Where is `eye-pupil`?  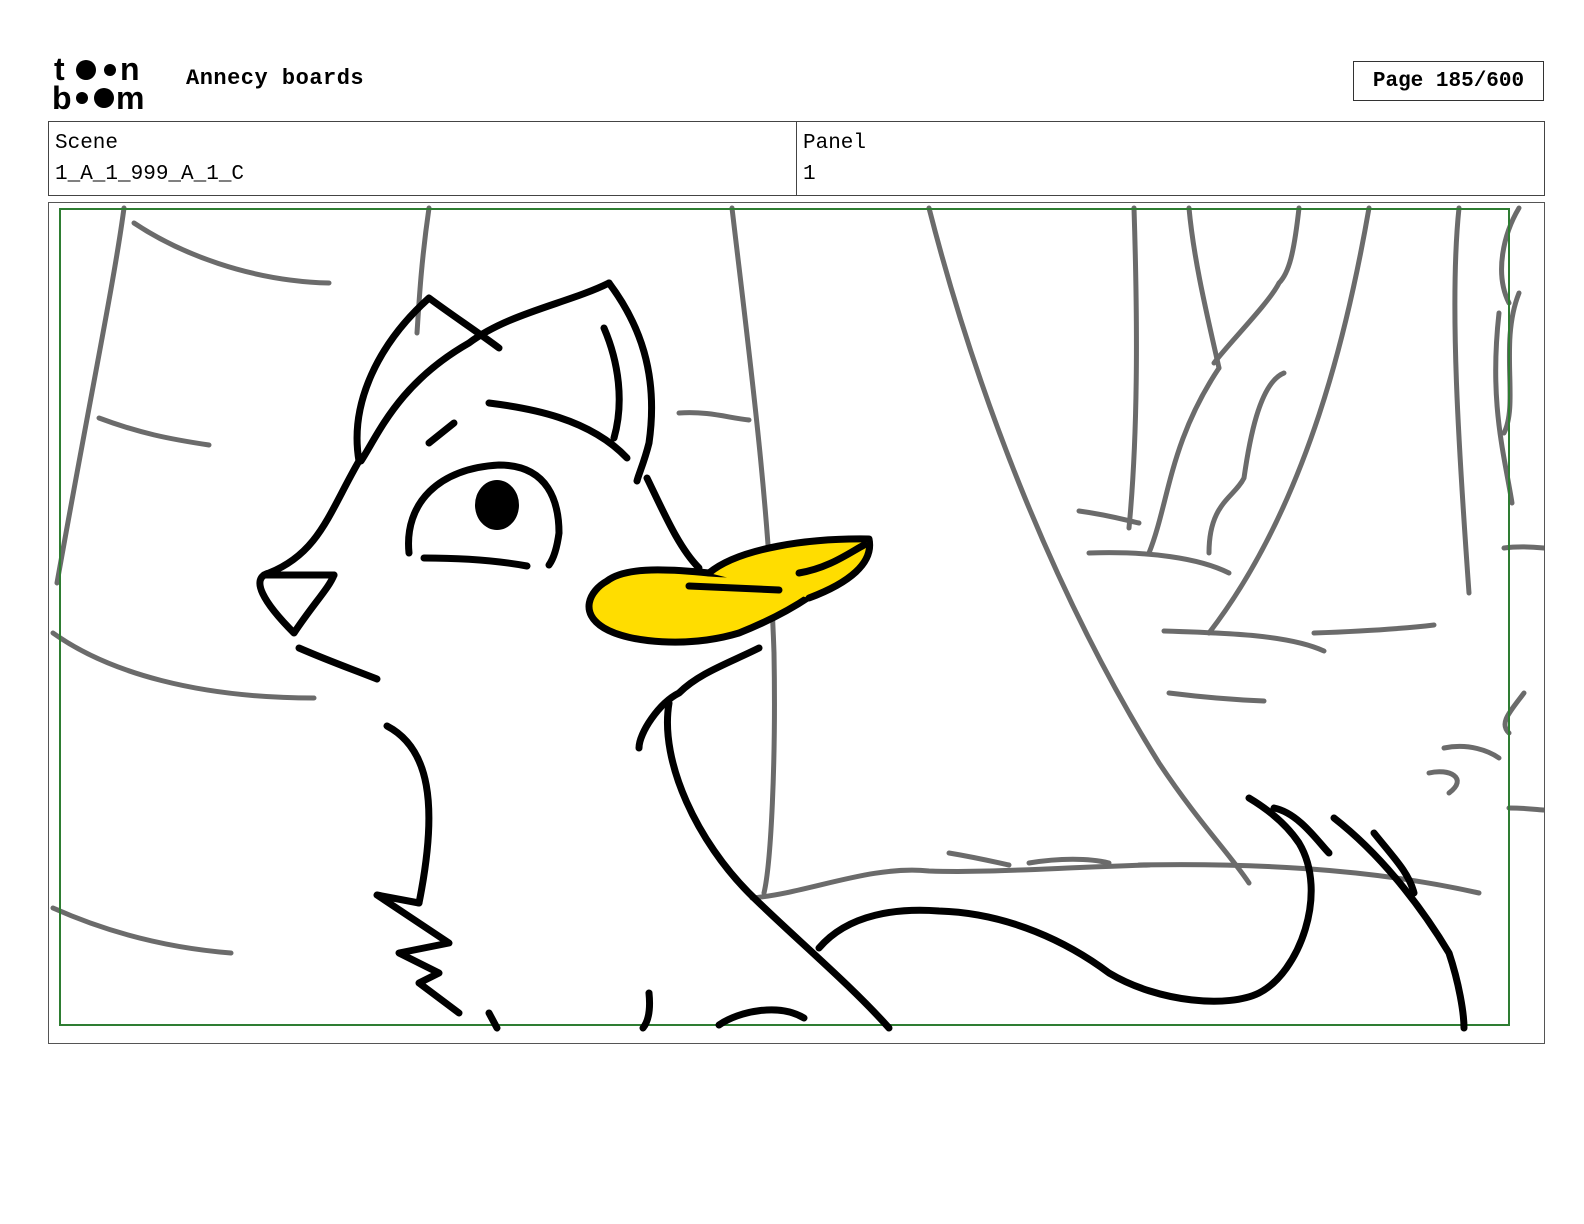 eye-pupil is located at coordinates (497, 505).